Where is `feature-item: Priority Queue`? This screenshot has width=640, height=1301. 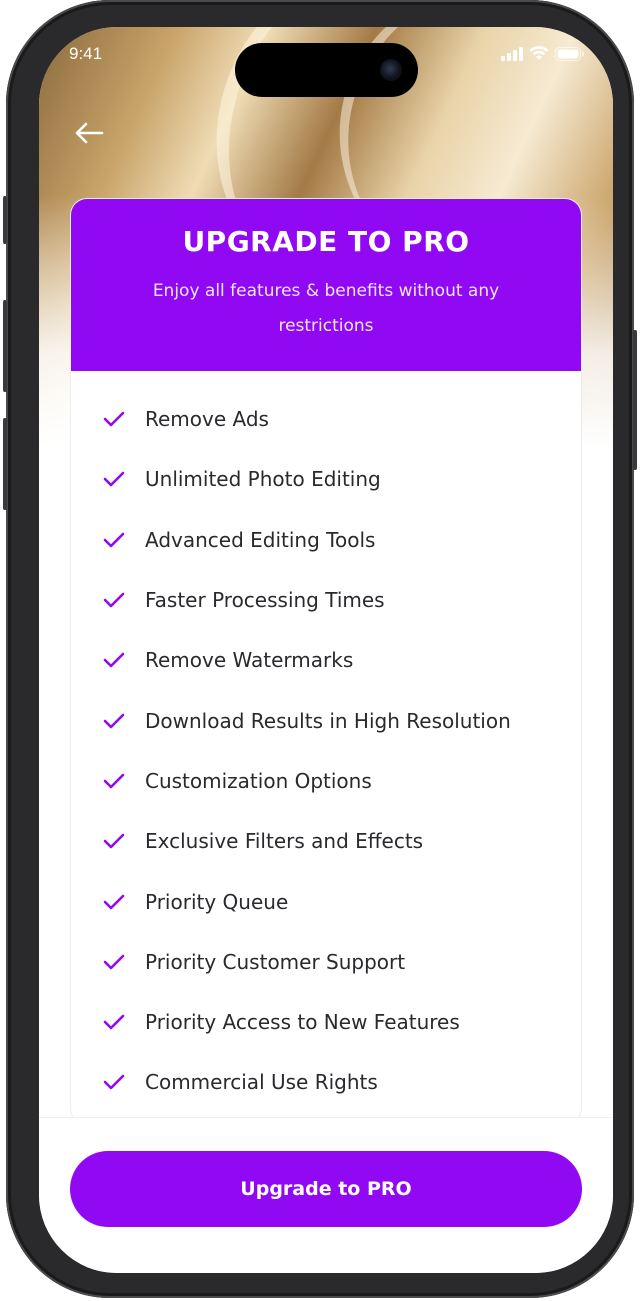 feature-item: Priority Queue is located at coordinates (326, 901).